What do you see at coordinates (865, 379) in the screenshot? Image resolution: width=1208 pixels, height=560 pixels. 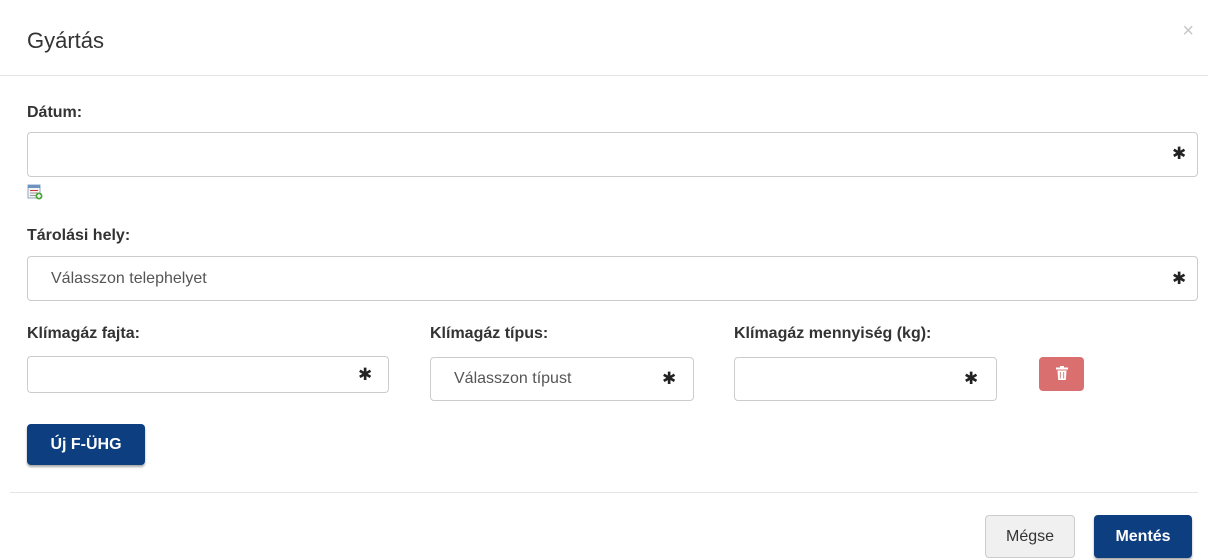 I see `gas-amount-input` at bounding box center [865, 379].